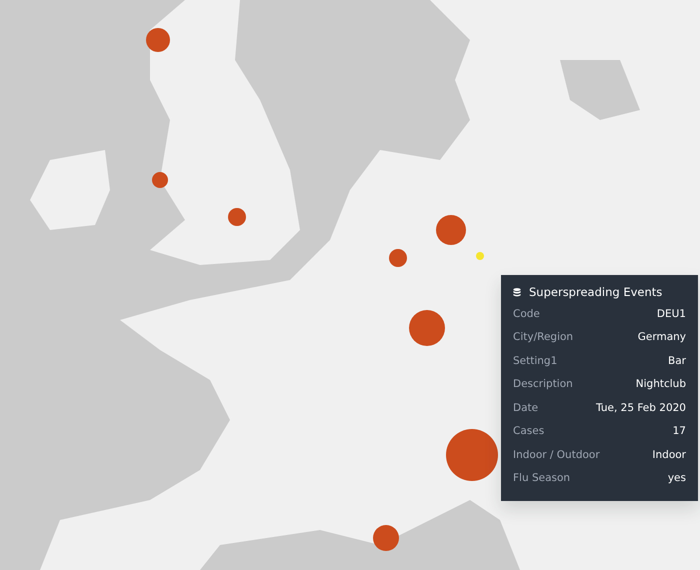 This screenshot has height=570, width=700. What do you see at coordinates (677, 361) in the screenshot?
I see `field-value: Bar` at bounding box center [677, 361].